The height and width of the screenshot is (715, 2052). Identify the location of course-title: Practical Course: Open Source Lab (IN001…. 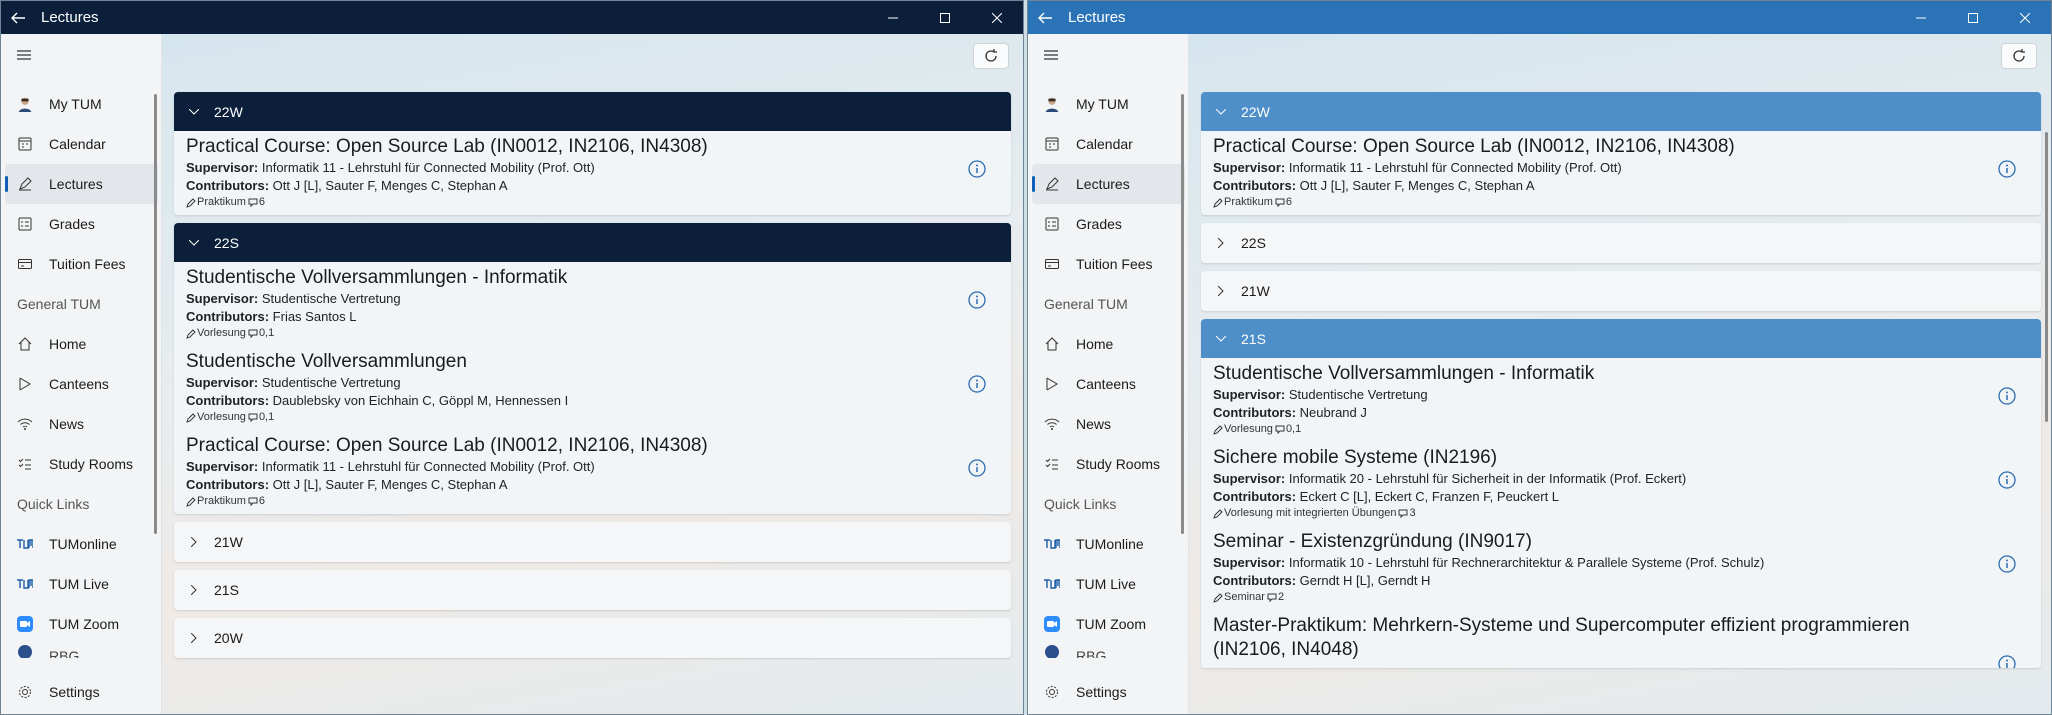
(1474, 146).